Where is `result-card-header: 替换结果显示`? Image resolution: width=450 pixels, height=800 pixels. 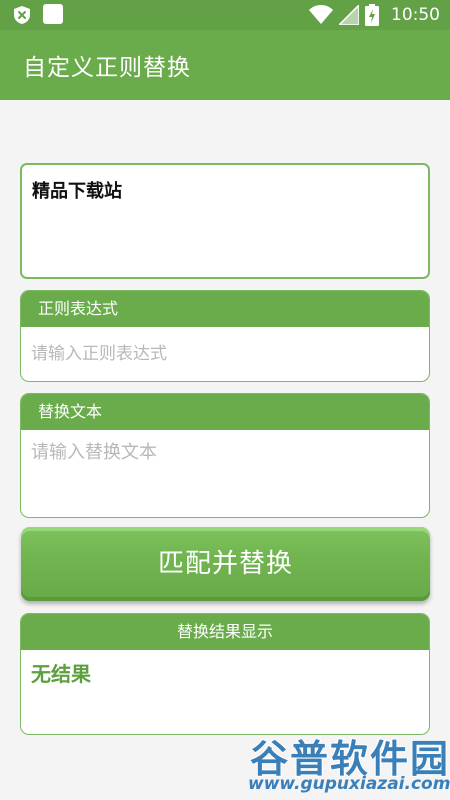 result-card-header: 替换结果显示 is located at coordinates (225, 632).